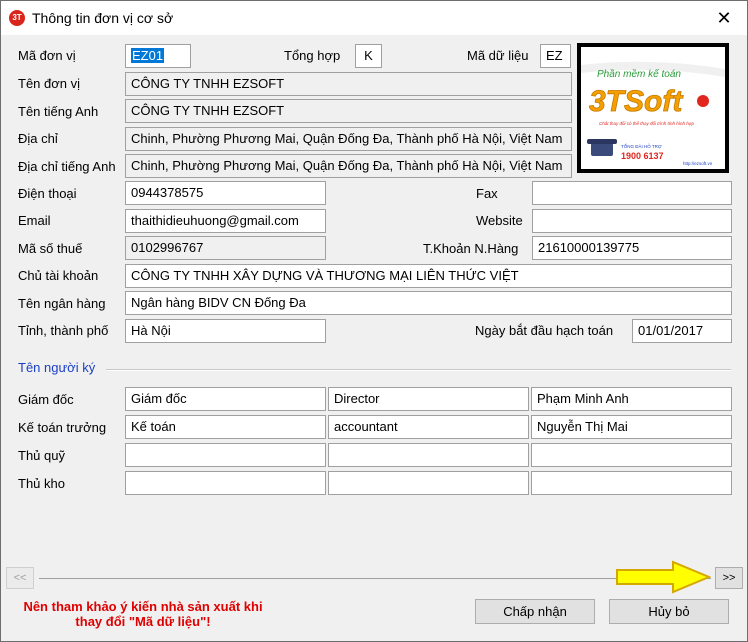 The image size is (748, 642). What do you see at coordinates (58, 111) in the screenshot?
I see `ten-tieng-anh-label: Tên tiếng Anh` at bounding box center [58, 111].